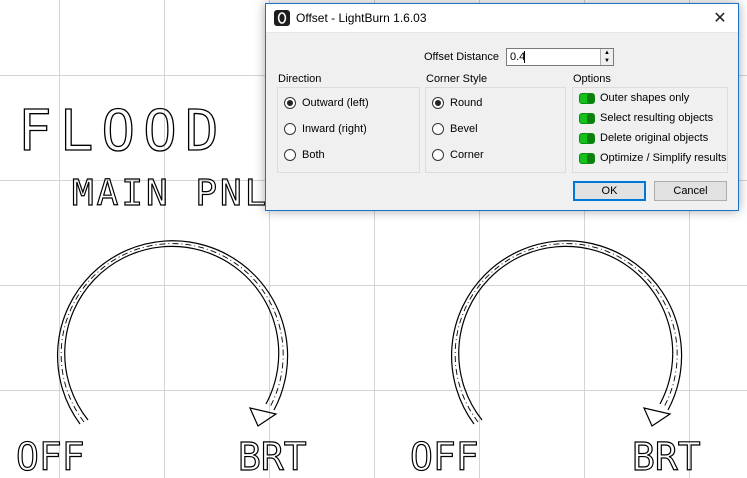  I want to click on left-off-label: OFF, so click(50, 456).